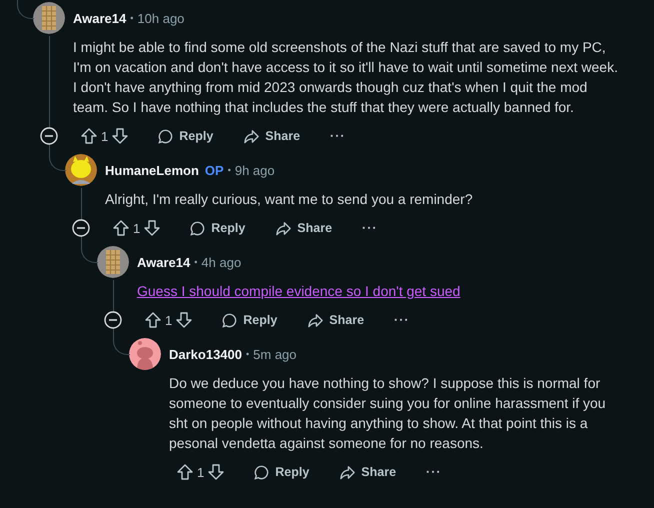  What do you see at coordinates (254, 170) in the screenshot?
I see `timestamp: 9h ago` at bounding box center [254, 170].